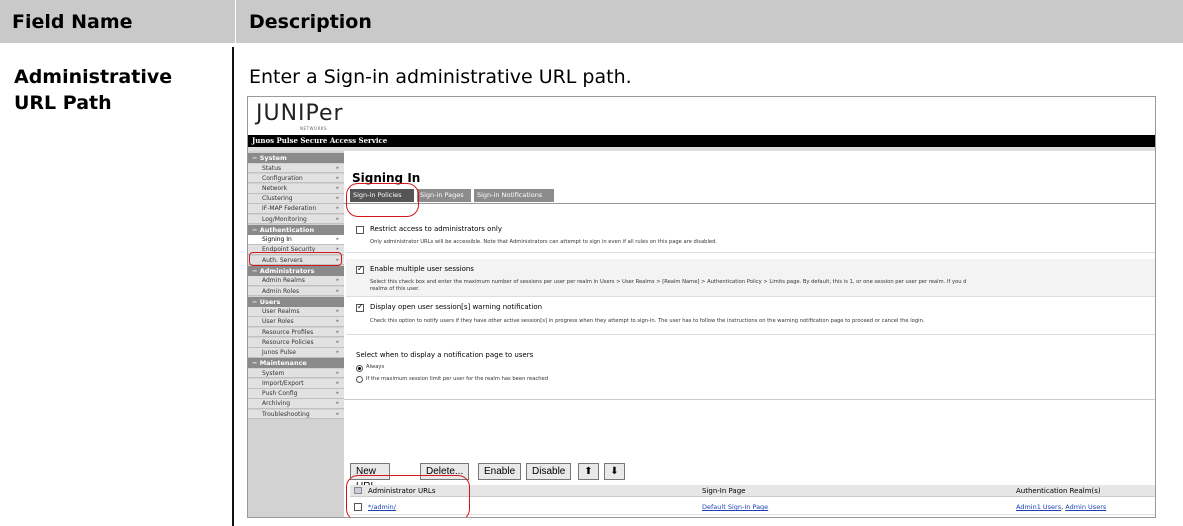 The height and width of the screenshot is (526, 1183). I want to click on col-sign-in-page: Sign-In Page, so click(724, 491).